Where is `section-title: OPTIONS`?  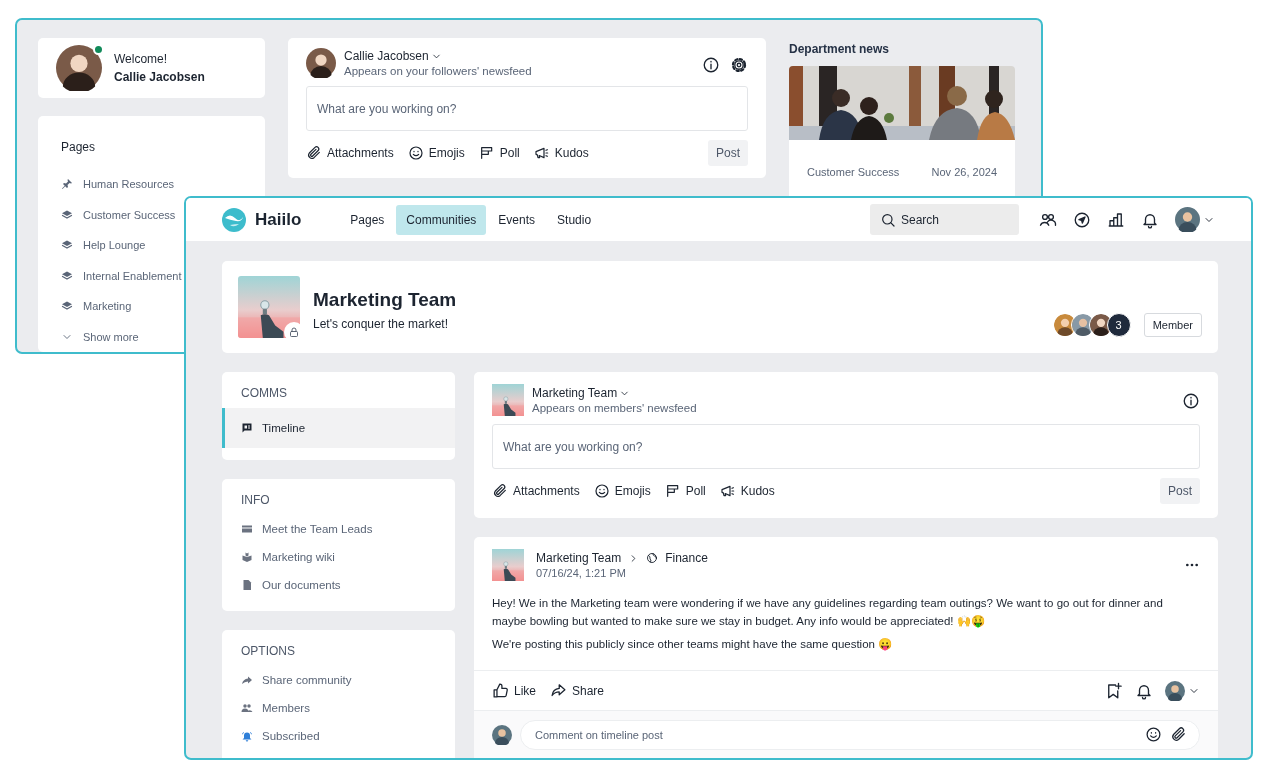 section-title: OPTIONS is located at coordinates (268, 651).